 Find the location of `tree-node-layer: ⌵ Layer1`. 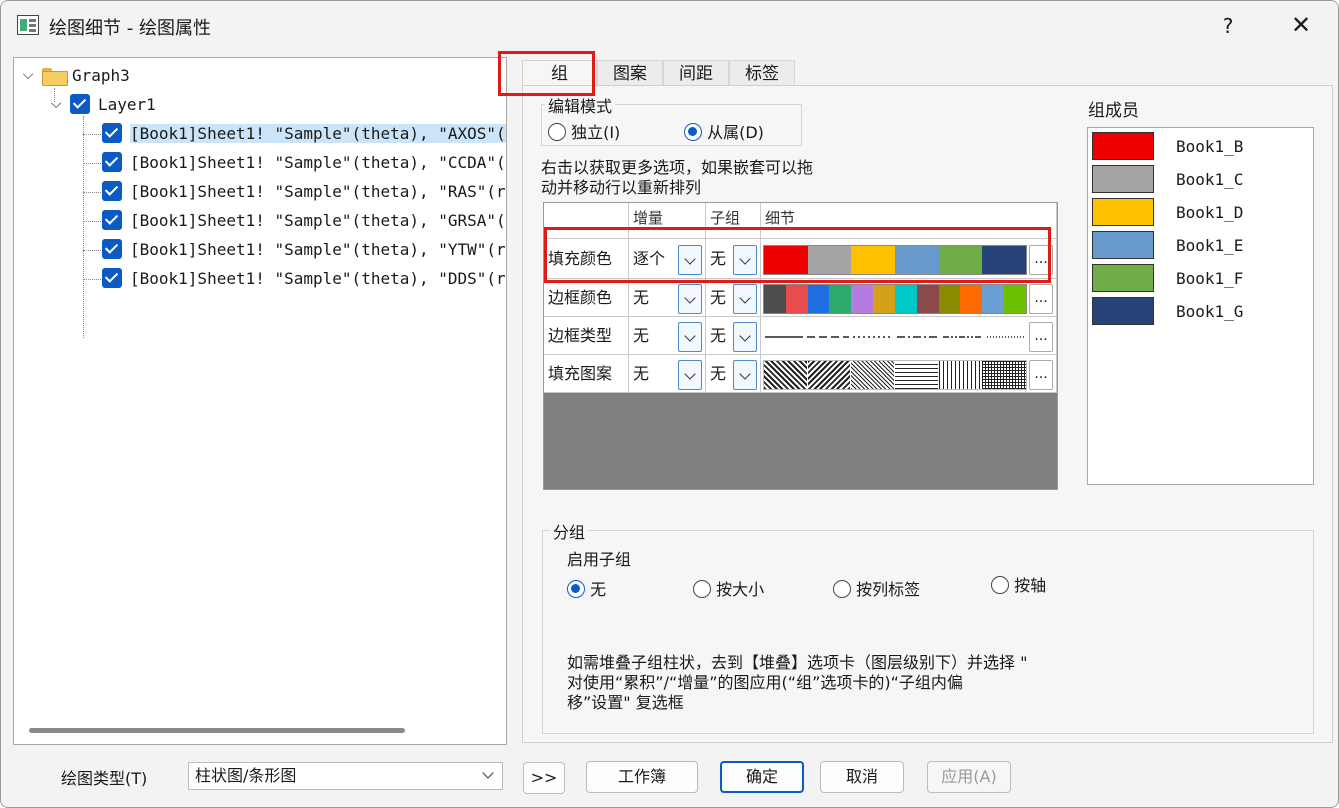

tree-node-layer: ⌵ Layer1 is located at coordinates (102, 104).